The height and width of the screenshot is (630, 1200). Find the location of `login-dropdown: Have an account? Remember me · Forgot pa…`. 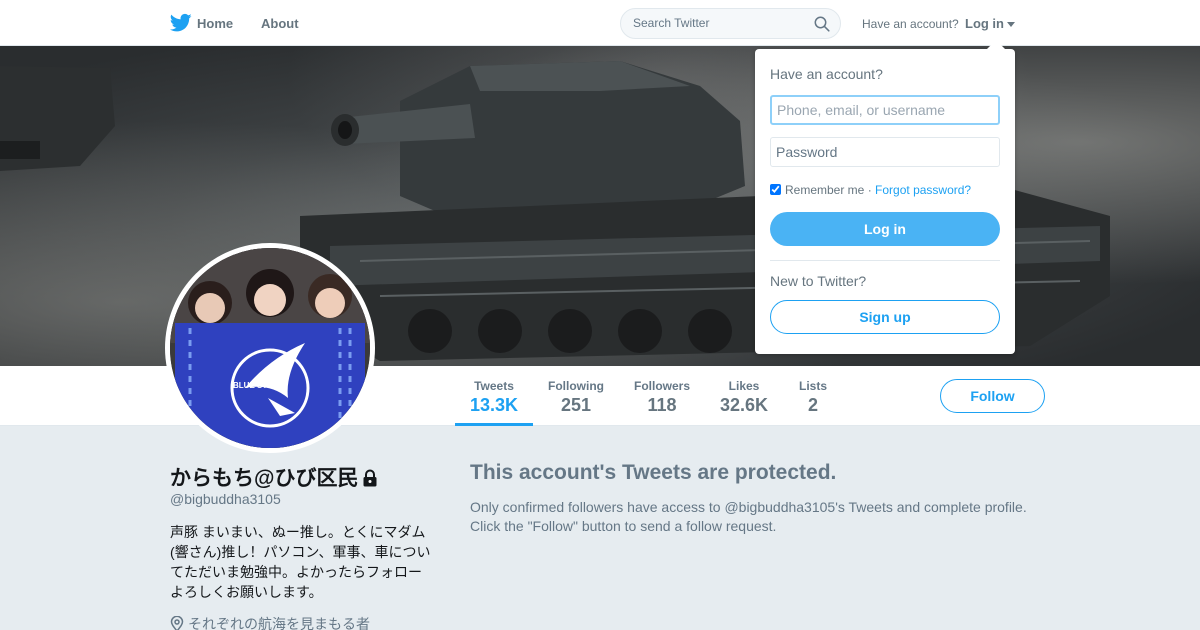

login-dropdown: Have an account? Remember me · Forgot pa… is located at coordinates (885, 201).